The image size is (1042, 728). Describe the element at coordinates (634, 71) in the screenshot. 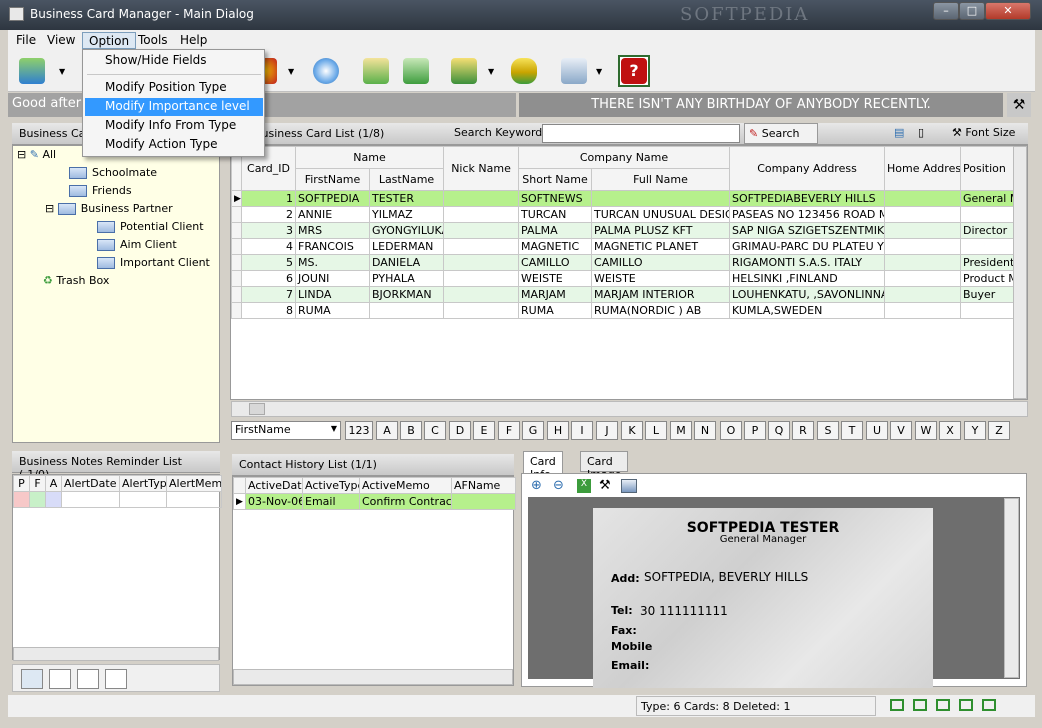

I see `help-button: ?` at that location.